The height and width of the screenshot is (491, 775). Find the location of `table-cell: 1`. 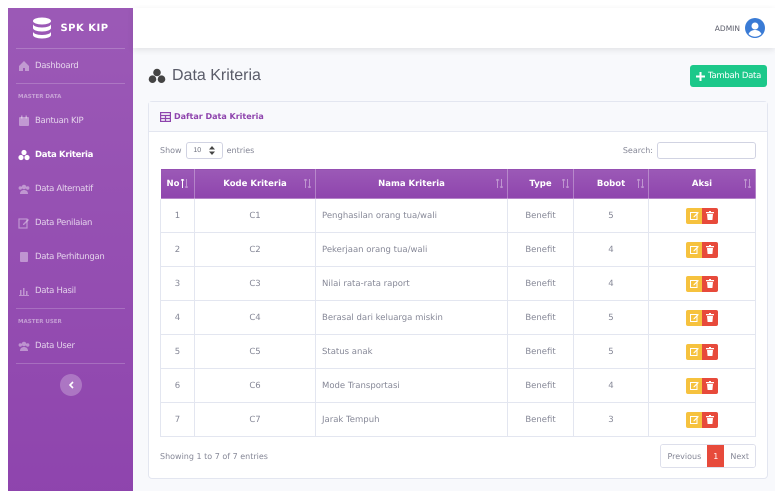

table-cell: 1 is located at coordinates (177, 215).